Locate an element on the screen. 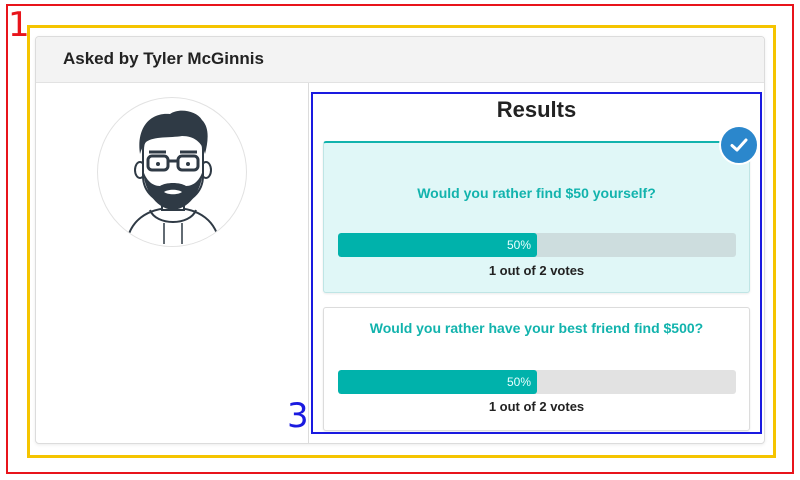 Image resolution: width=800 pixels, height=480 pixels. card-header: Asked by Tyler McGinnis is located at coordinates (400, 60).